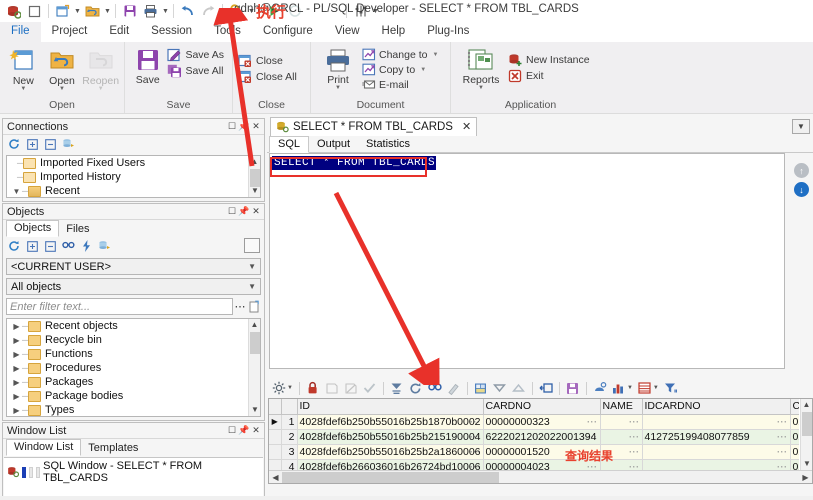  I want to click on table-view-dropdown-icon: ▼, so click(656, 388).